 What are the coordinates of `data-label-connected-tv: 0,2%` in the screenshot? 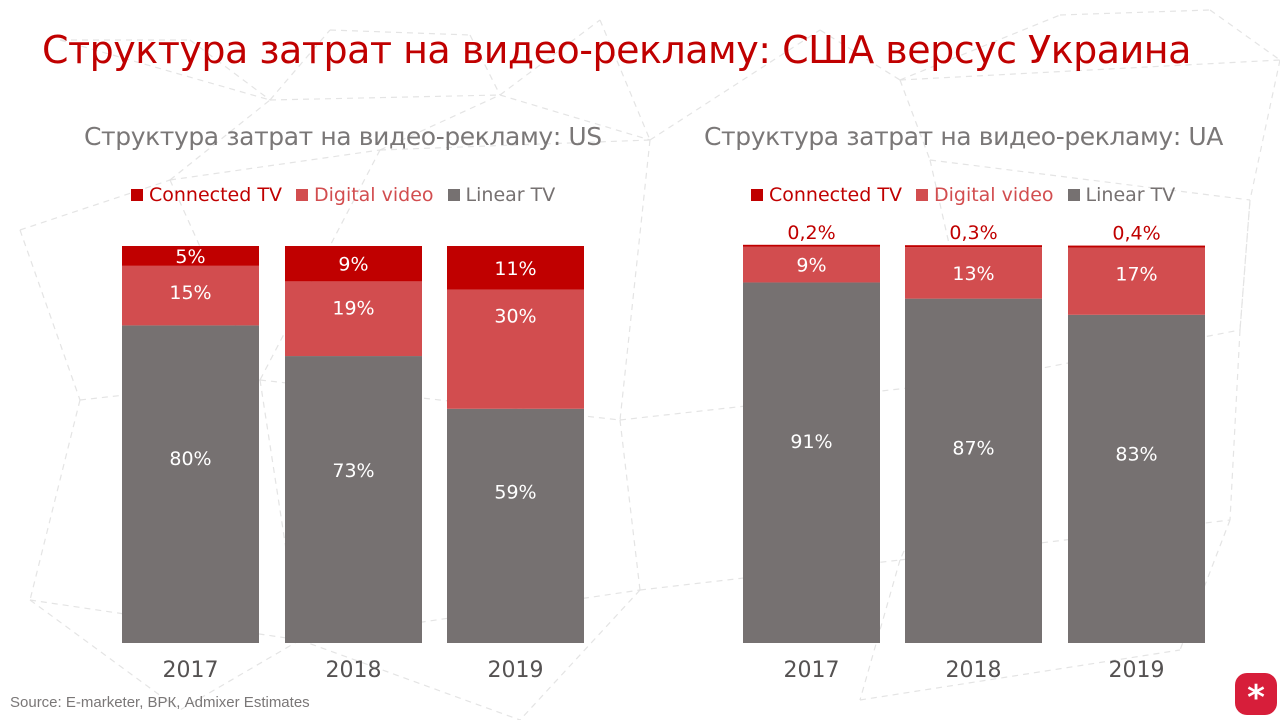 It's located at (811, 233).